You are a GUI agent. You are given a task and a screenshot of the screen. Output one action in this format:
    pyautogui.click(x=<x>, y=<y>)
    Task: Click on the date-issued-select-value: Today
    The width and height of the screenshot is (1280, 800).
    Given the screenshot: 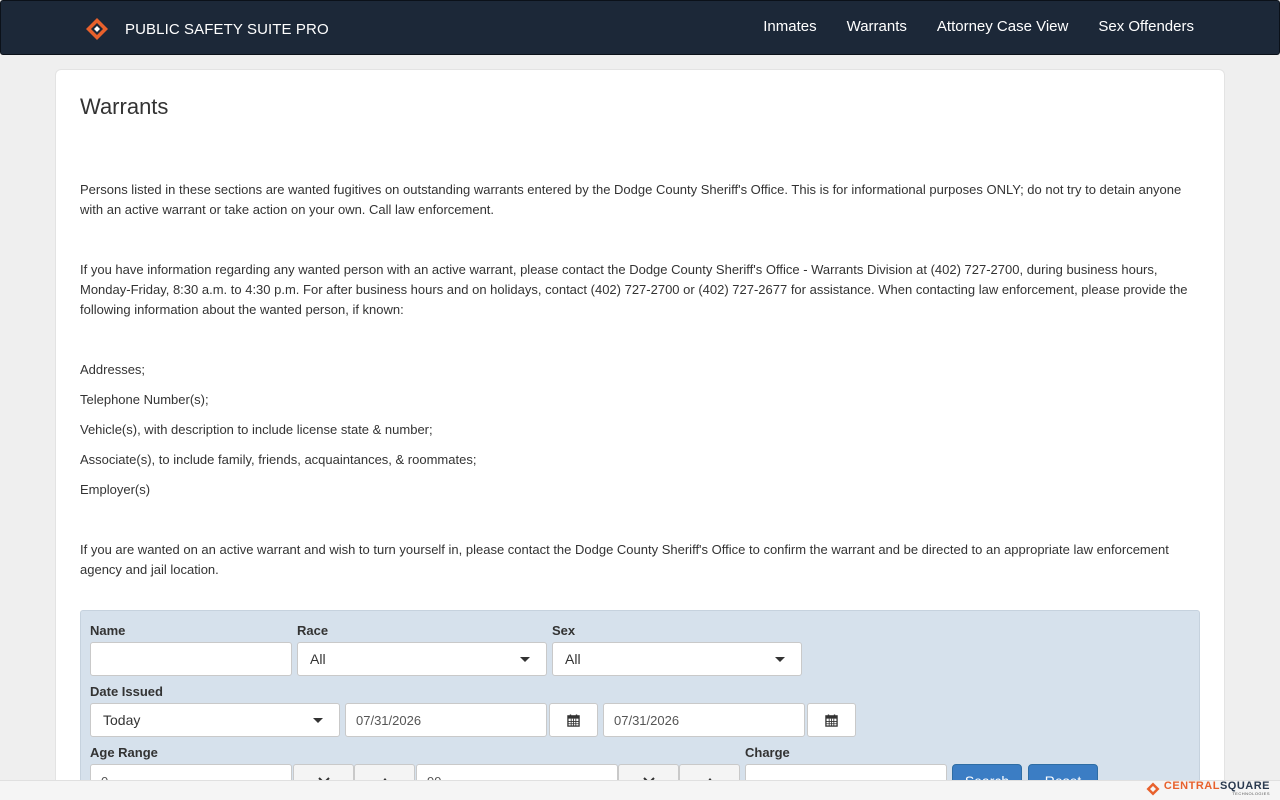 What is the action you would take?
    pyautogui.click(x=122, y=720)
    